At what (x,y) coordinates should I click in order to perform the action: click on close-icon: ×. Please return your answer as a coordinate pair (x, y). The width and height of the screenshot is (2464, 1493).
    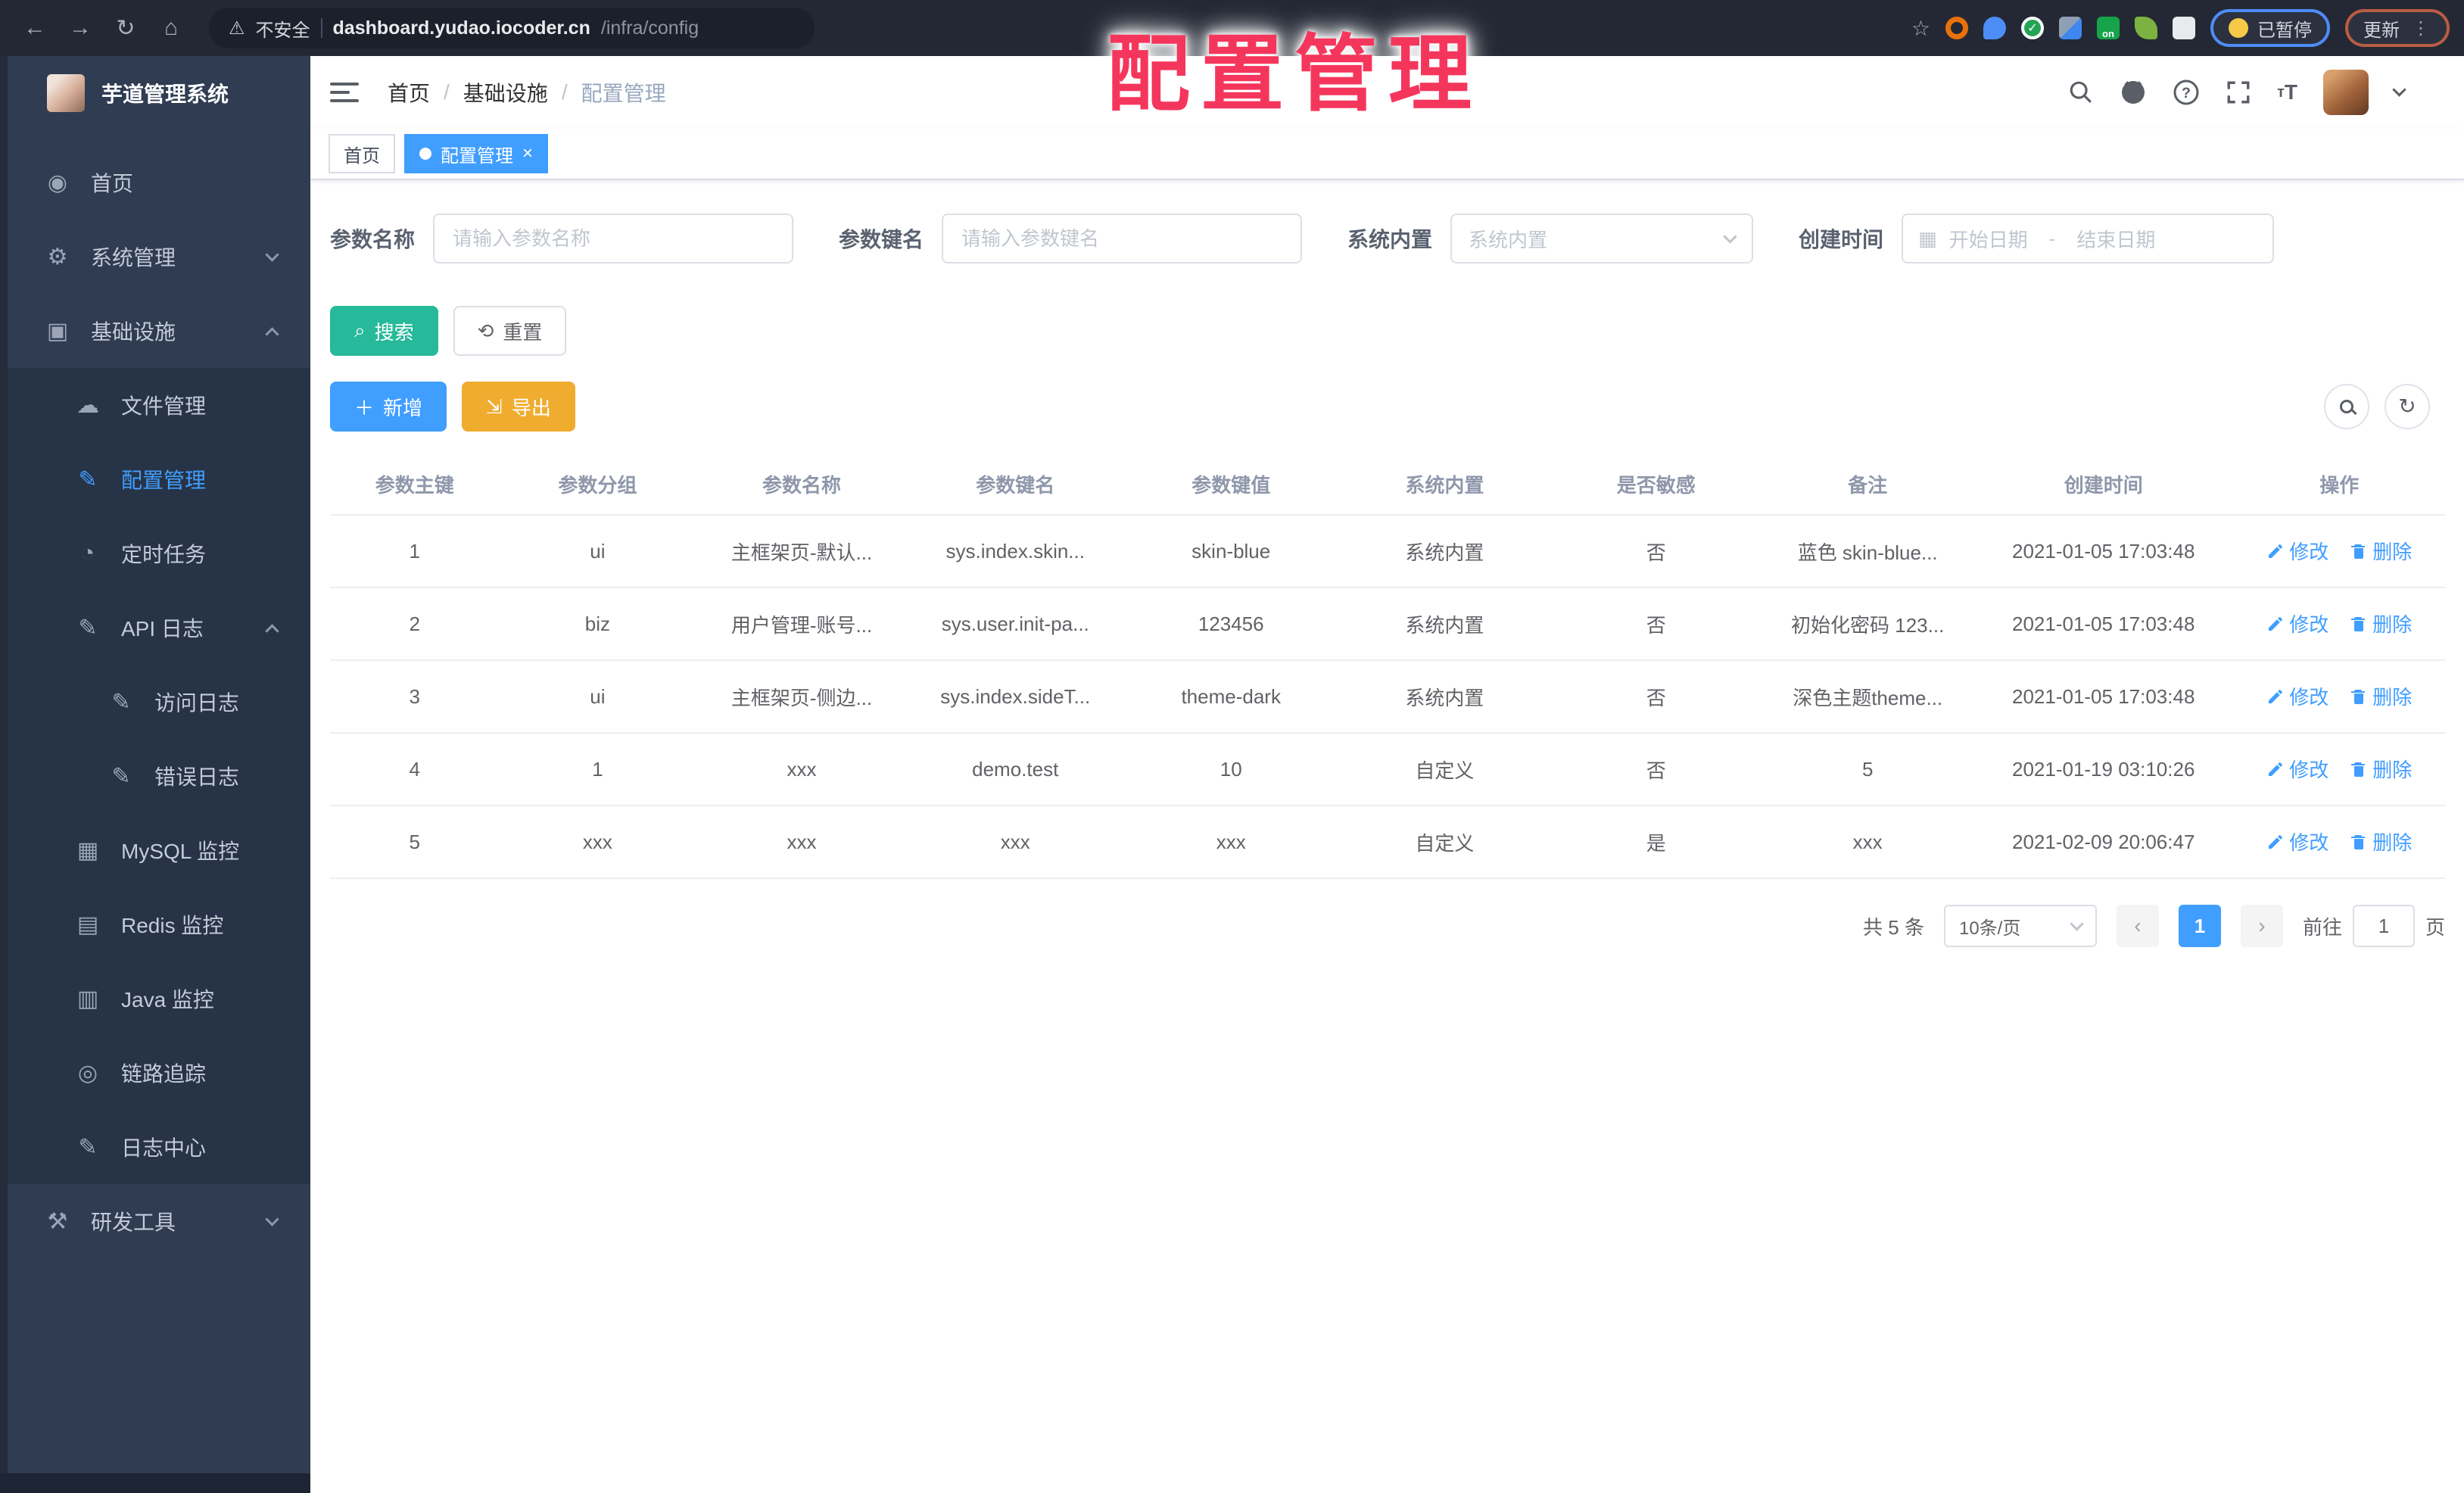
    Looking at the image, I should click on (527, 154).